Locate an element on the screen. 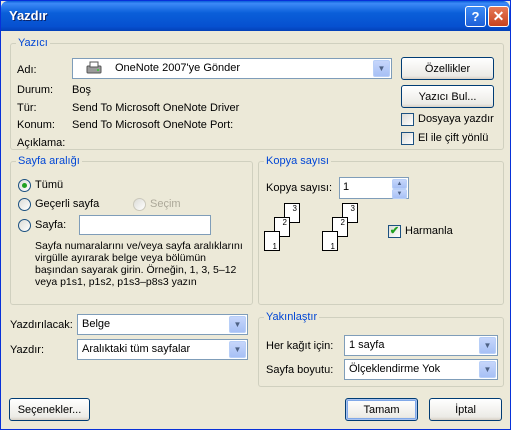  location-label: Konum: is located at coordinates (36, 125).